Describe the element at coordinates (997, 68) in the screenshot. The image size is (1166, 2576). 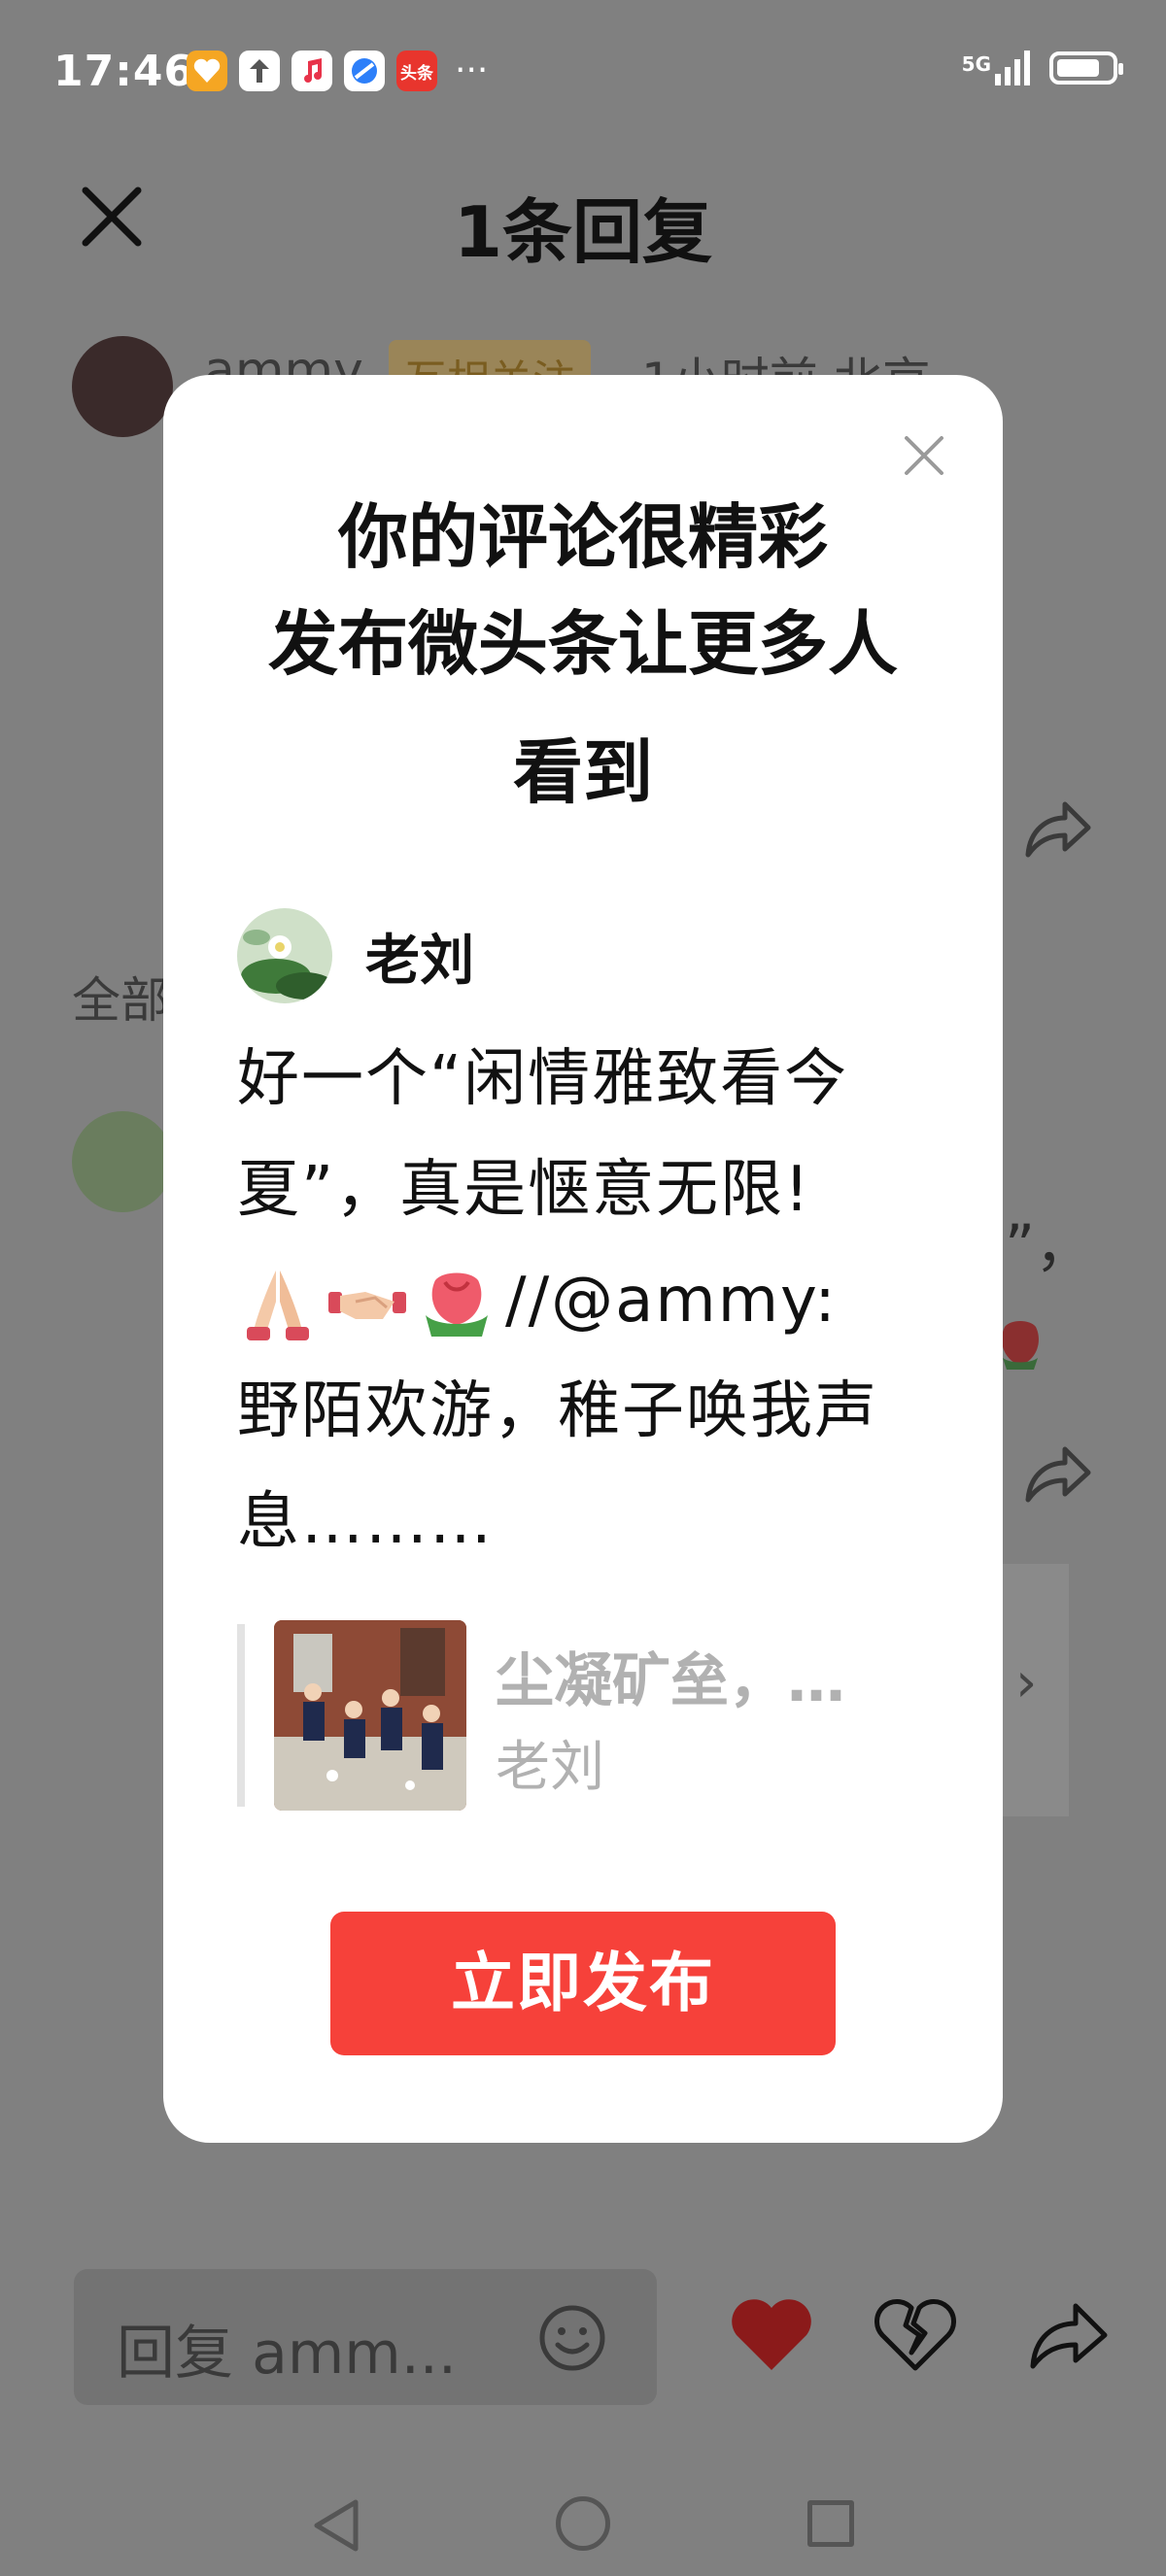
I see `signal-icon: 5G` at that location.